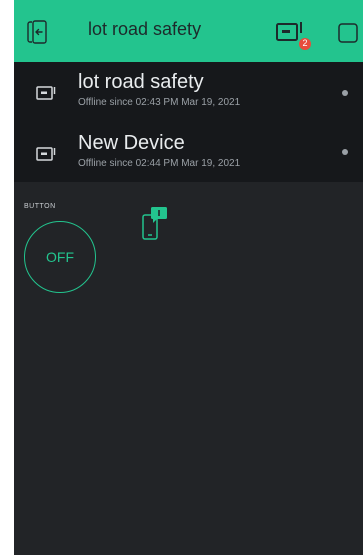 The image size is (363, 555). I want to click on square-icon, so click(348, 33).